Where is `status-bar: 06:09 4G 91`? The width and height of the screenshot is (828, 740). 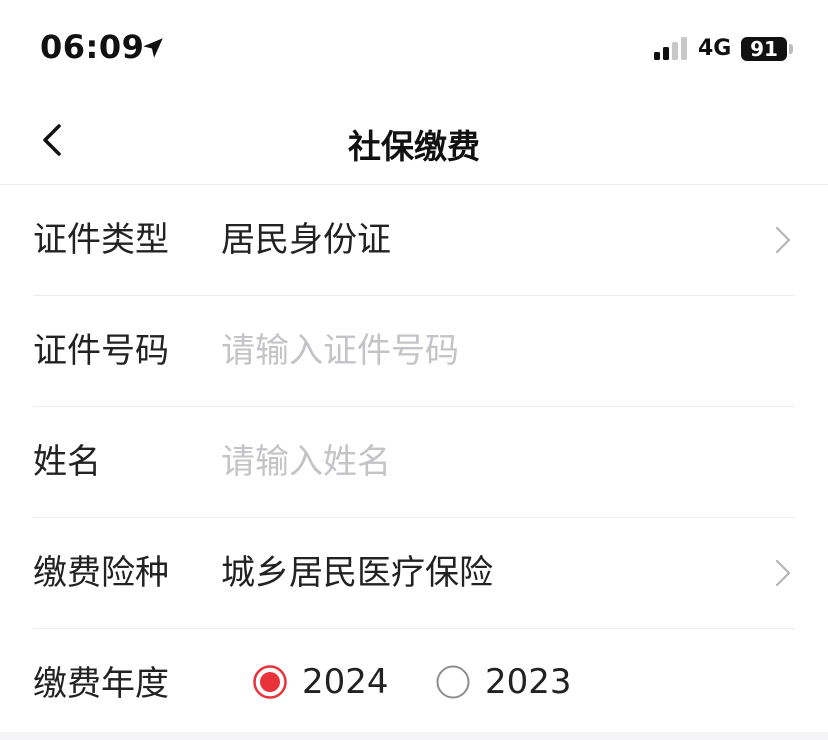 status-bar: 06:09 4G 91 is located at coordinates (414, 50).